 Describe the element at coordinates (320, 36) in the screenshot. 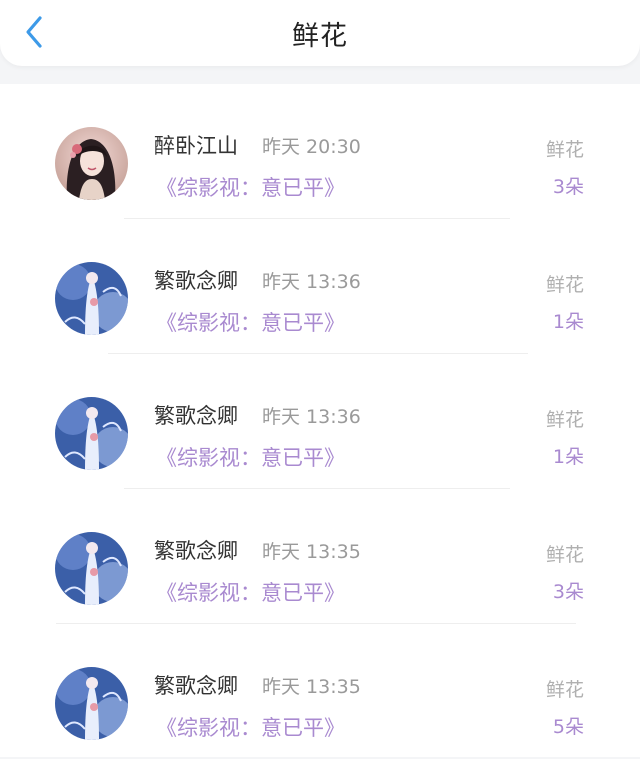

I see `page-title: 鲜花` at that location.